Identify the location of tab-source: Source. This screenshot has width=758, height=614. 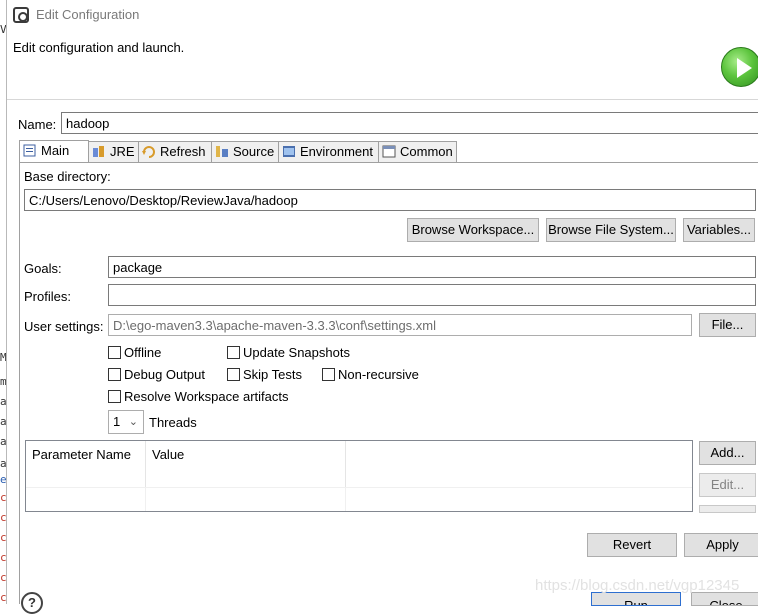
(245, 151).